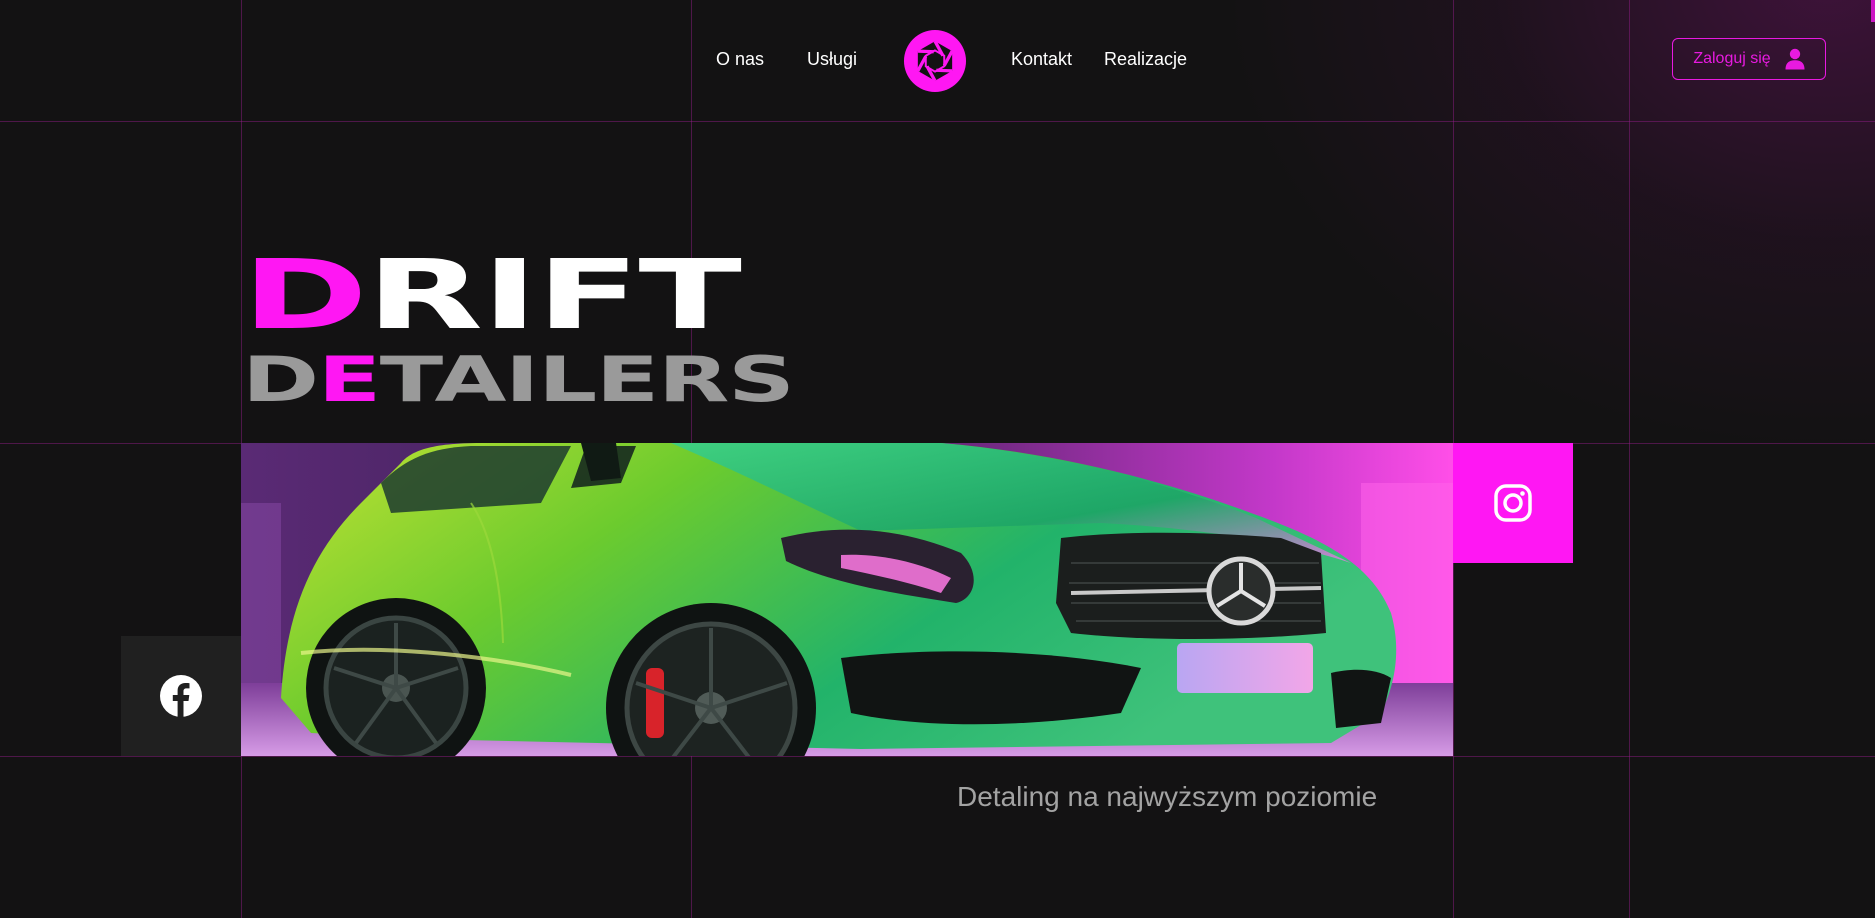  Describe the element at coordinates (280, 379) in the screenshot. I see `title-start-letter: D` at that location.